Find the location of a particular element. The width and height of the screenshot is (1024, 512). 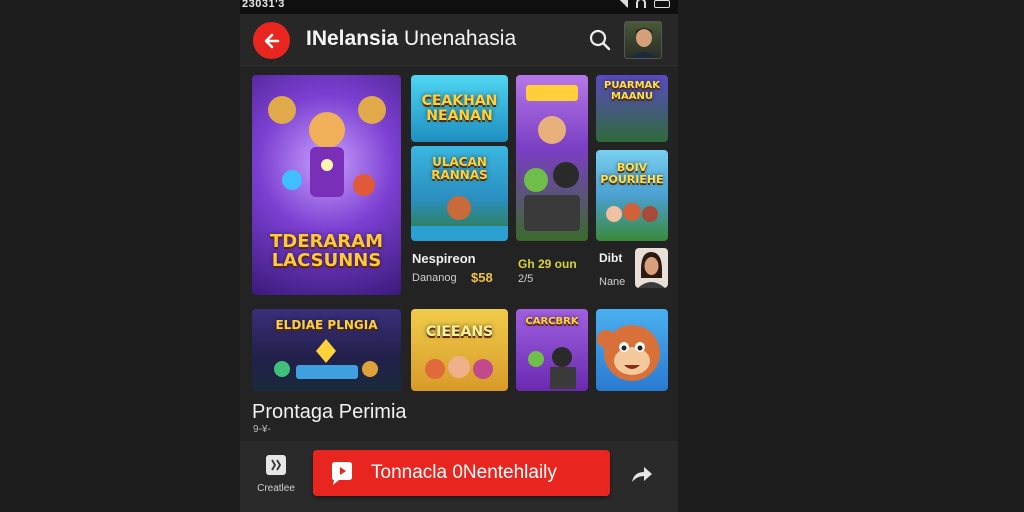

avatar-portrait is located at coordinates (644, 43).